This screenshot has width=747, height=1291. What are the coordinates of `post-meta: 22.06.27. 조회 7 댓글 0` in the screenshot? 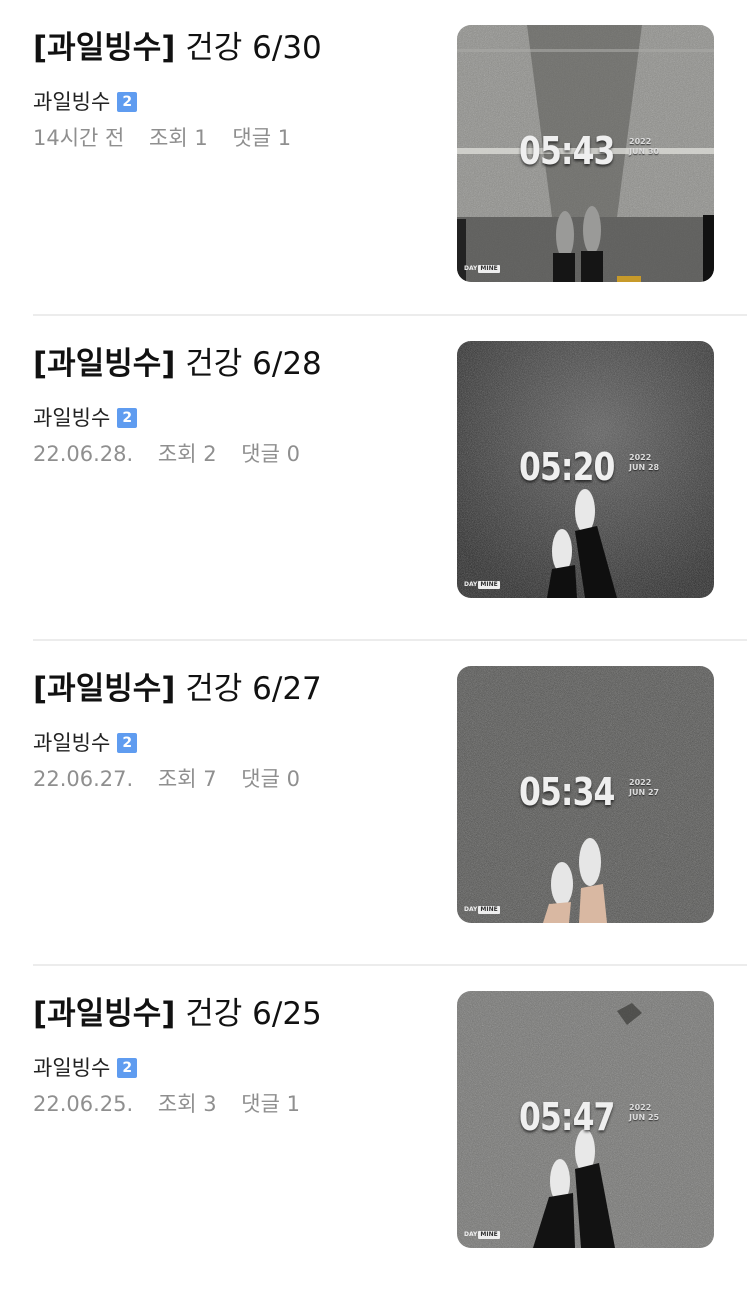 It's located at (175, 779).